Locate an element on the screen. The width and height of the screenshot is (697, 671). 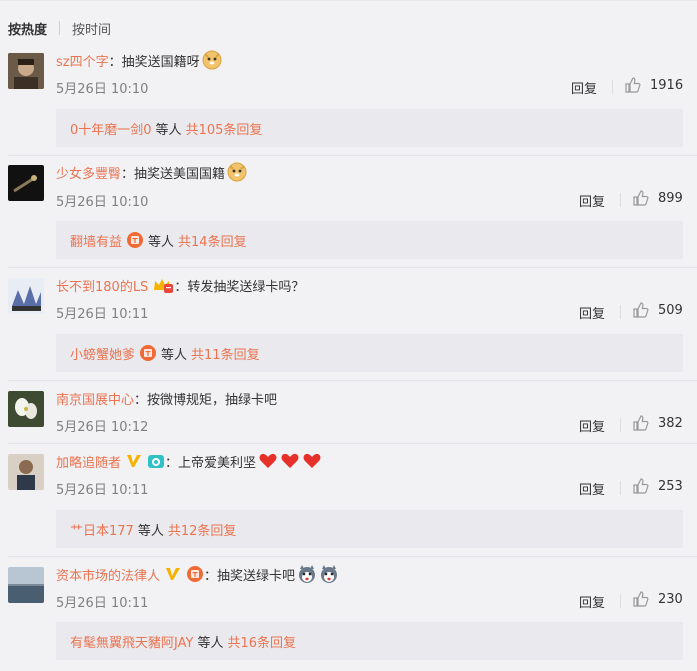
comment-time: 5月26日 10:12 is located at coordinates (102, 427).